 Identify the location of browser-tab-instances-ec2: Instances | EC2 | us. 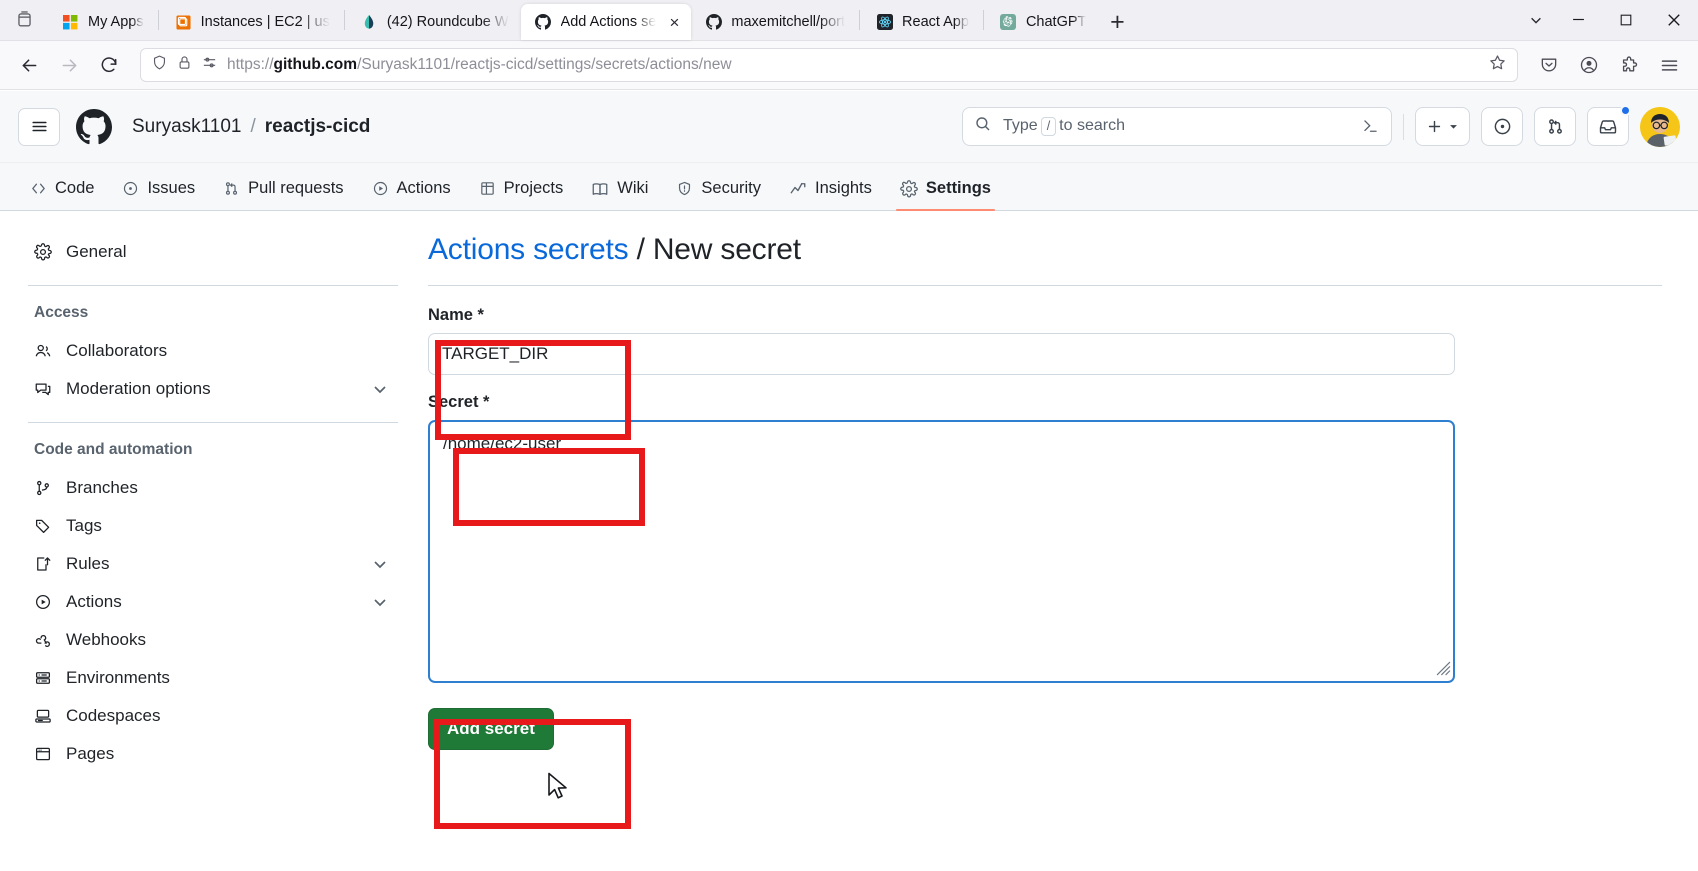
(251, 22).